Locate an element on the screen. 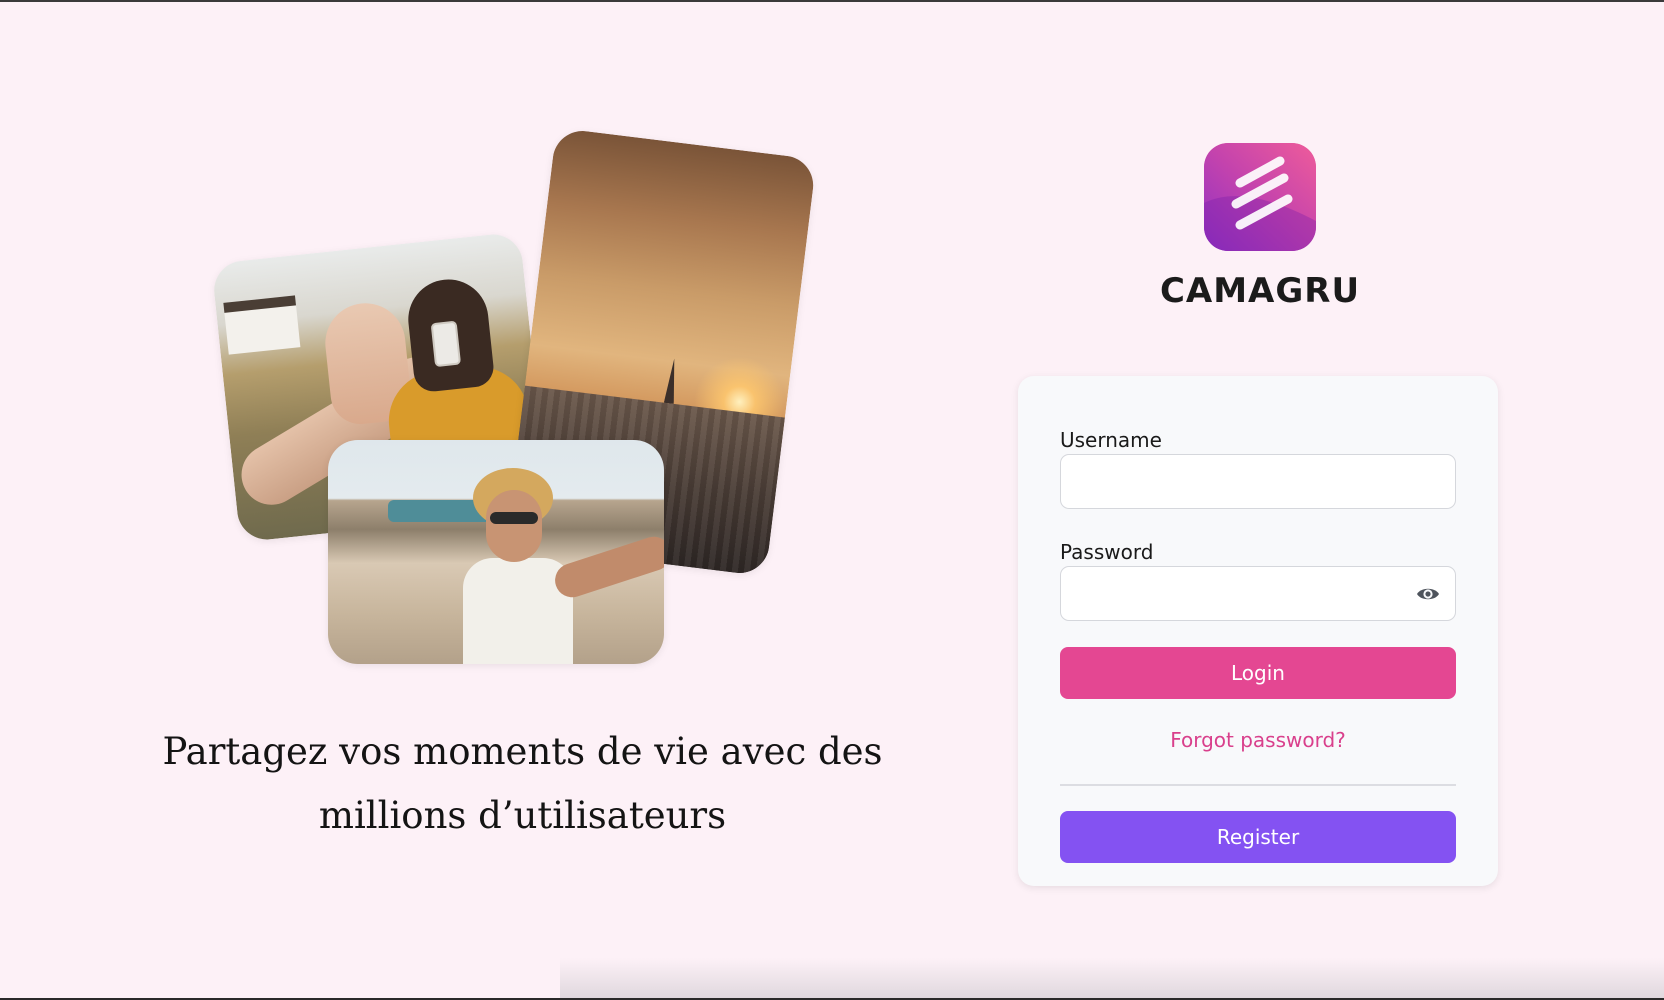 Image resolution: width=1664 pixels, height=1000 pixels. username-input is located at coordinates (1258, 481).